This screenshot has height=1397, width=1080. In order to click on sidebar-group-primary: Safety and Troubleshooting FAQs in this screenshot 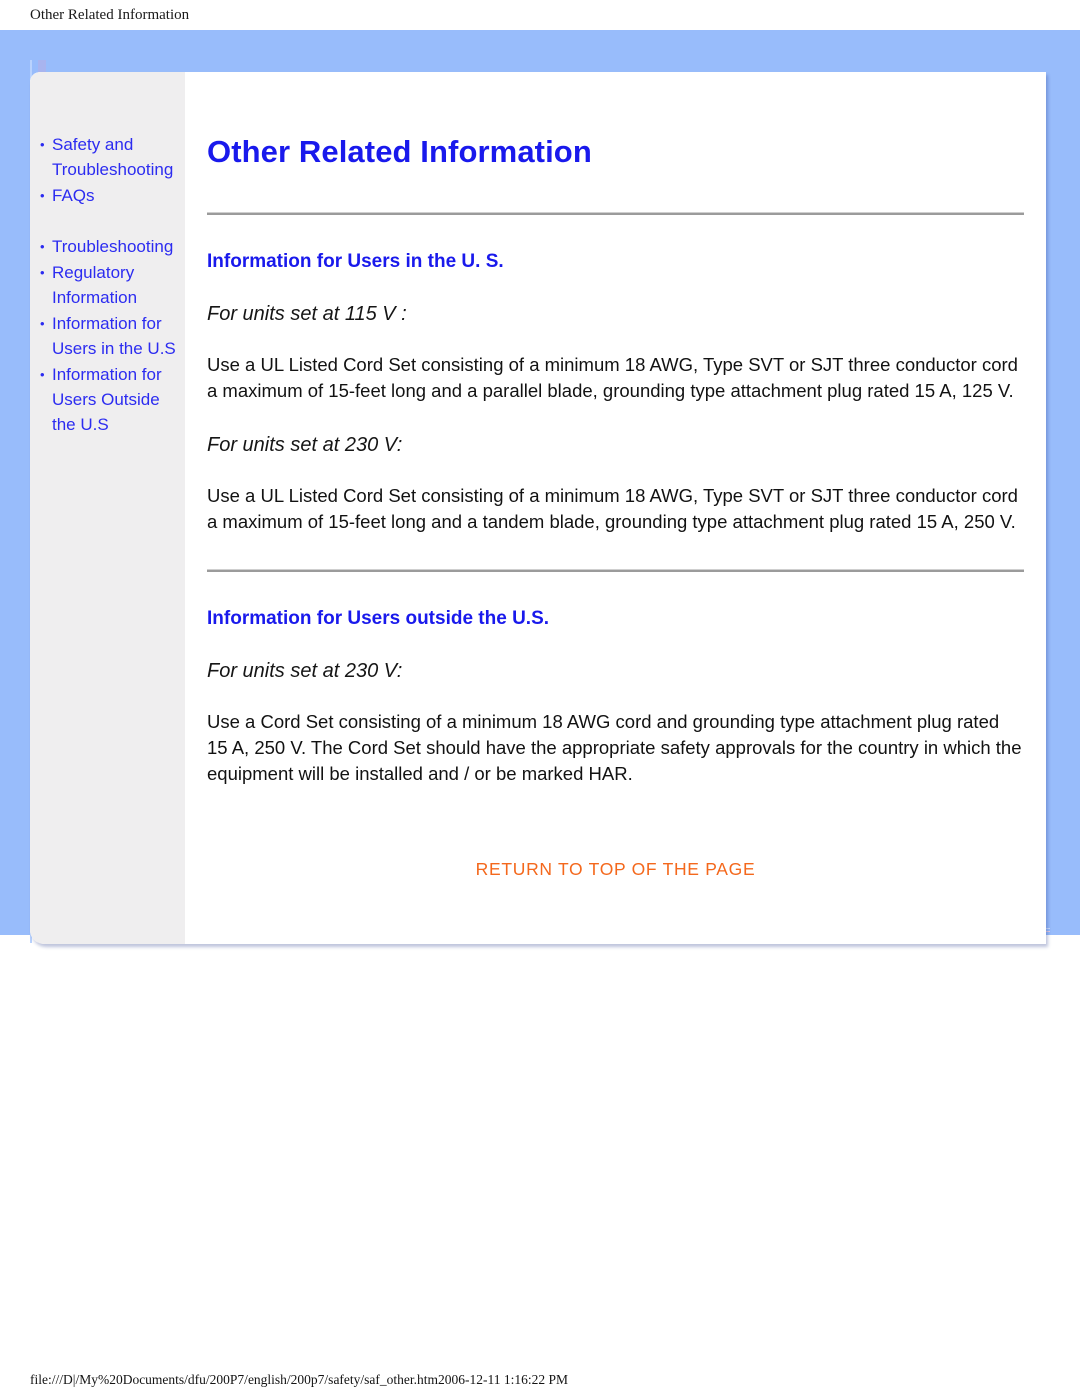, I will do `click(107, 170)`.